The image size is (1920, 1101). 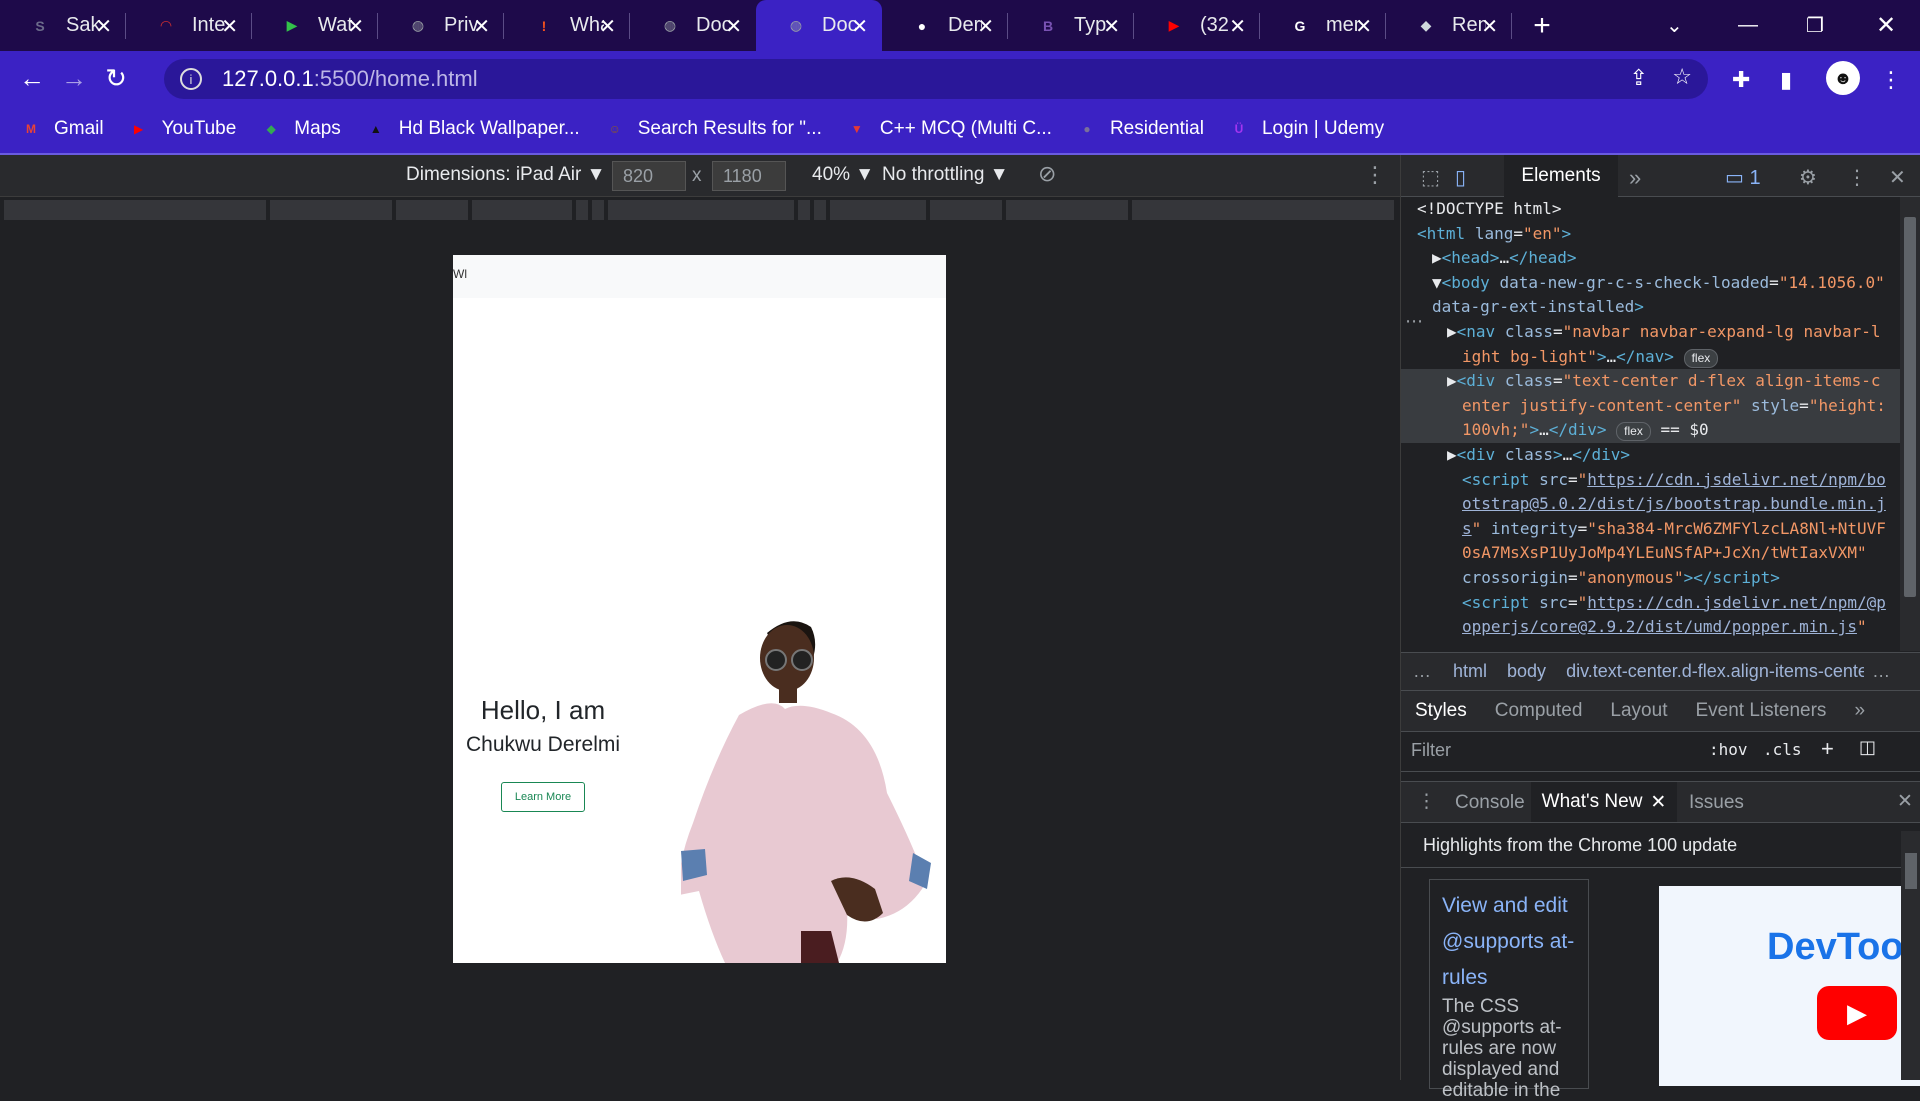 I want to click on address-bar: i 127.0.0.1:5500/home.html ⇪ ☆, so click(x=936, y=79).